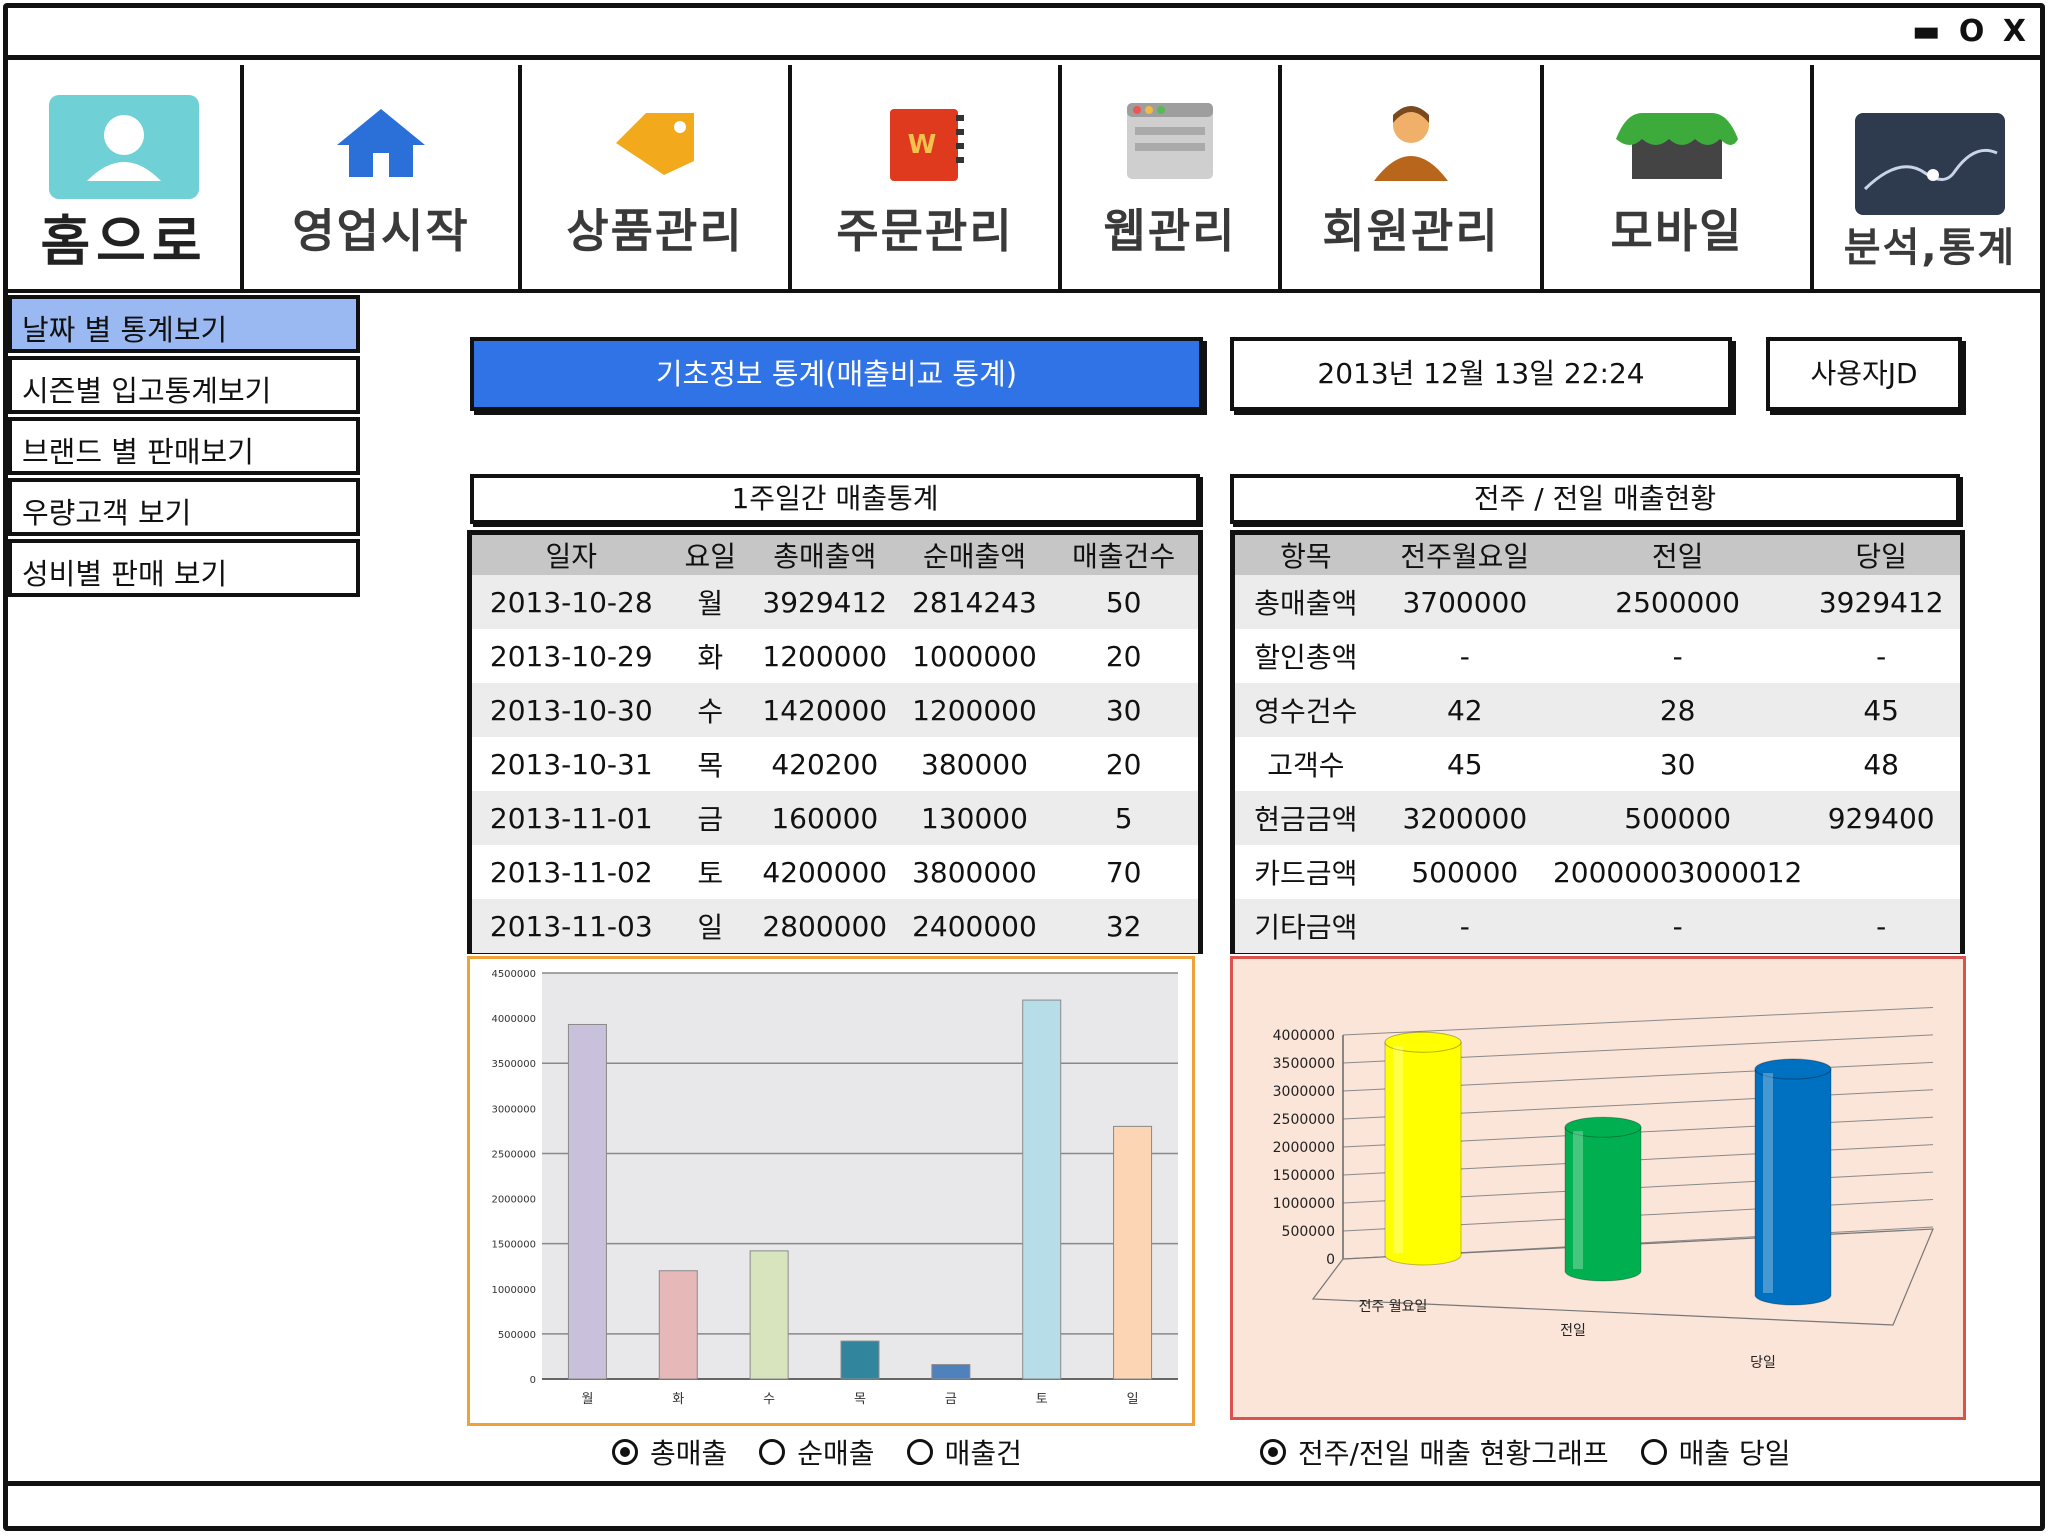 Image resolution: width=2048 pixels, height=1536 pixels. Describe the element at coordinates (710, 818) in the screenshot. I see `table-cell: 금` at that location.